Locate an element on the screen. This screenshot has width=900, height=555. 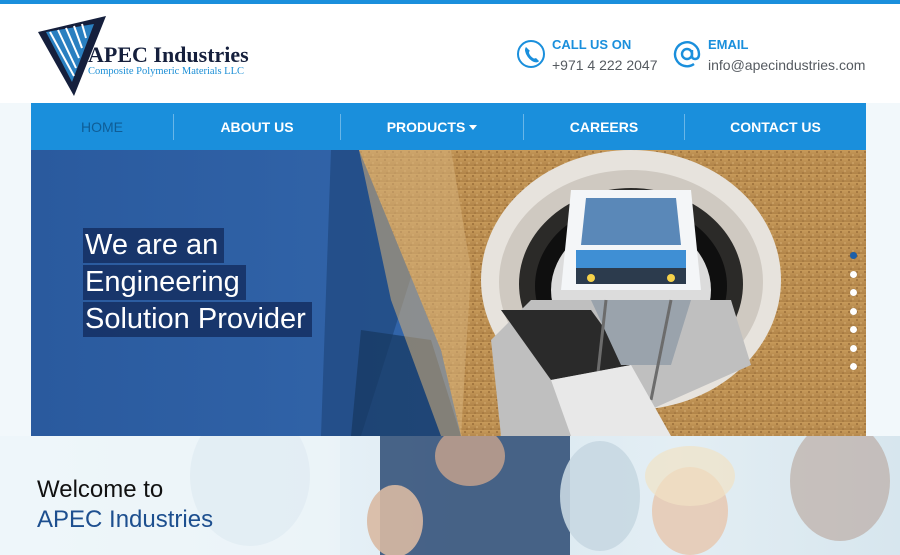
phone-label: CALL US ON is located at coordinates (592, 44).